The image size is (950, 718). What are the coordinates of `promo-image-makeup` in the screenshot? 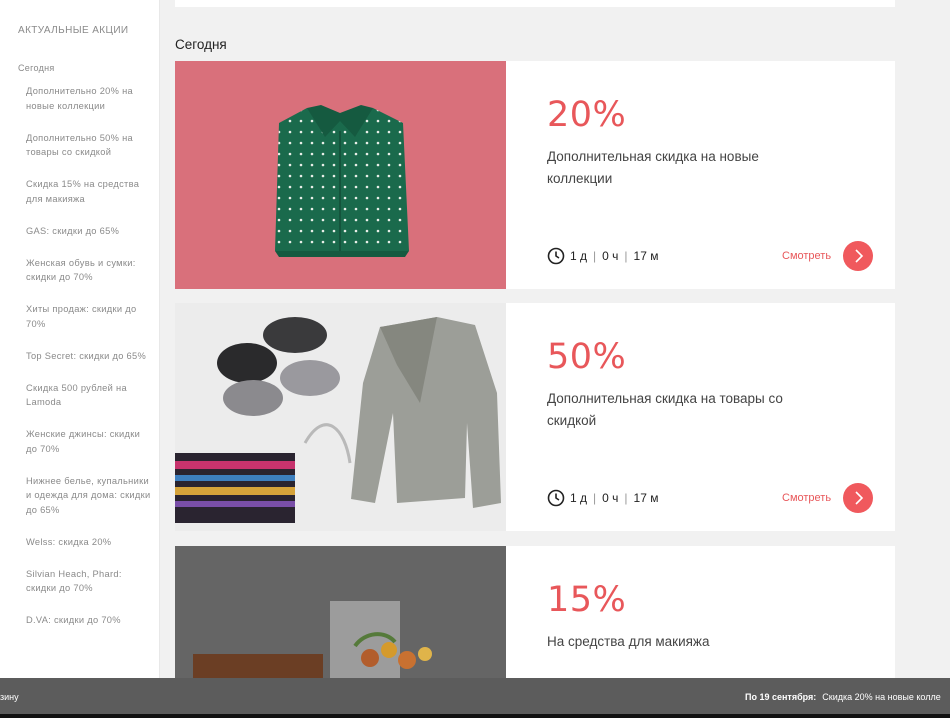 It's located at (340, 612).